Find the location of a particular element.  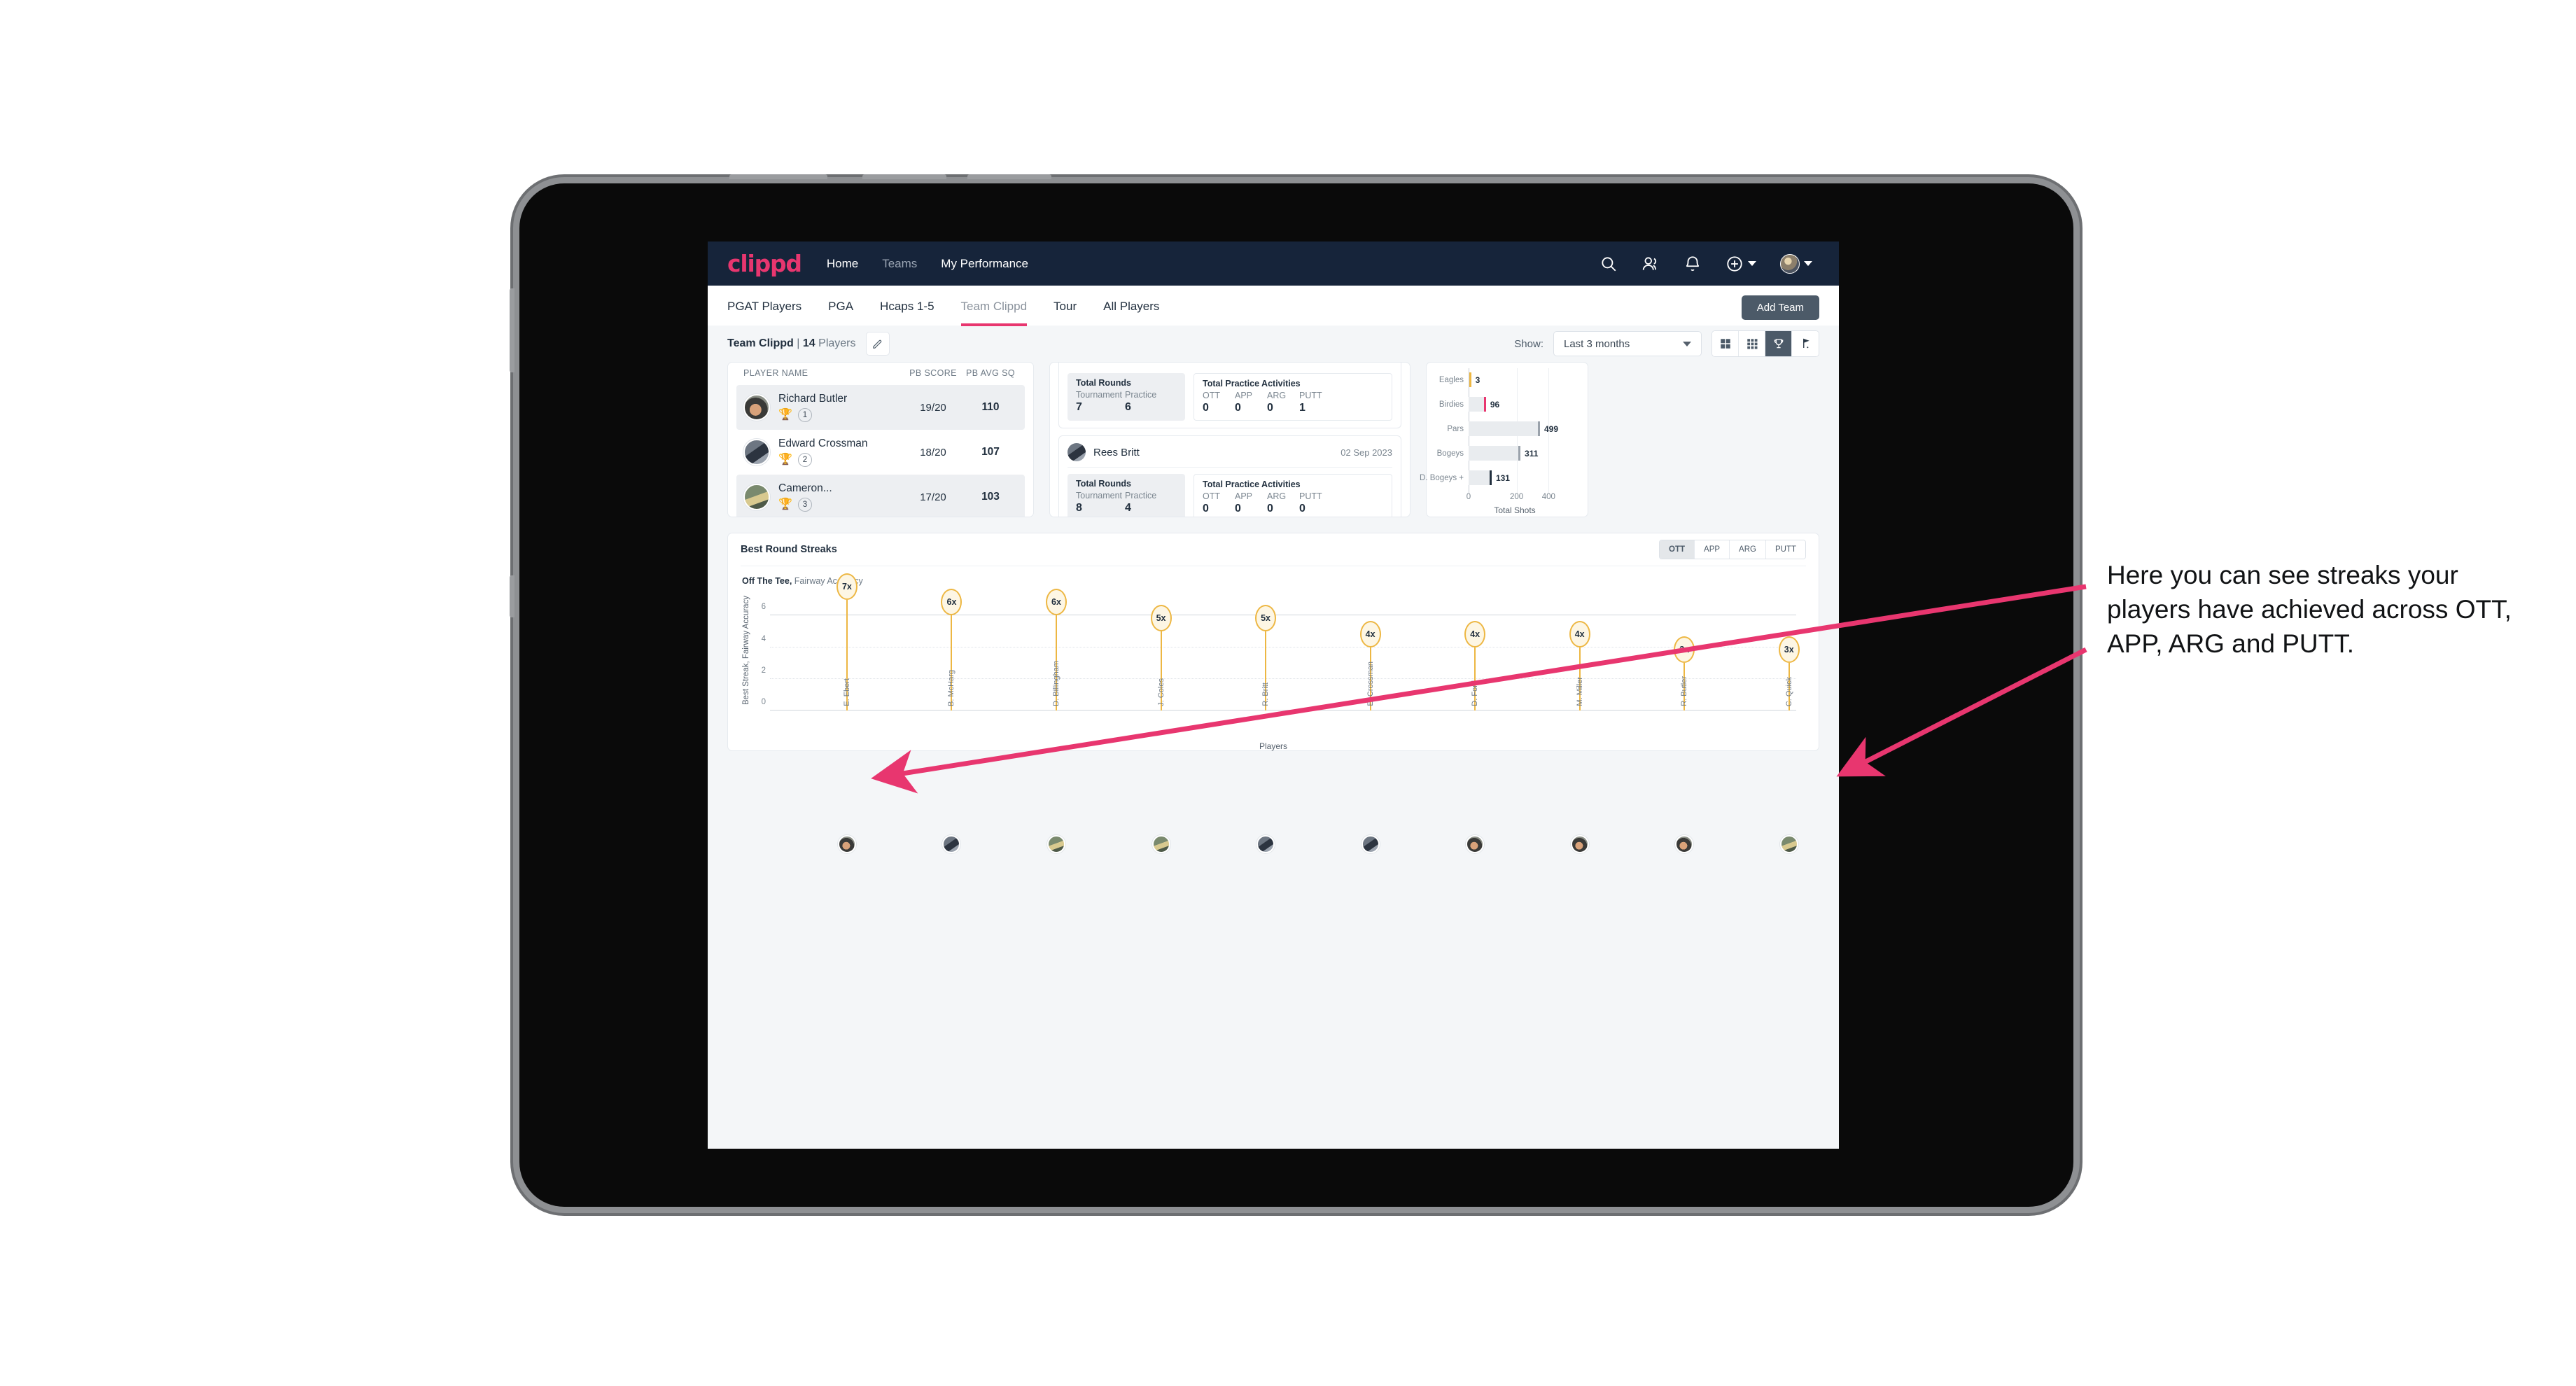

streak-player-label: D. Billingham is located at coordinates (1056, 683).